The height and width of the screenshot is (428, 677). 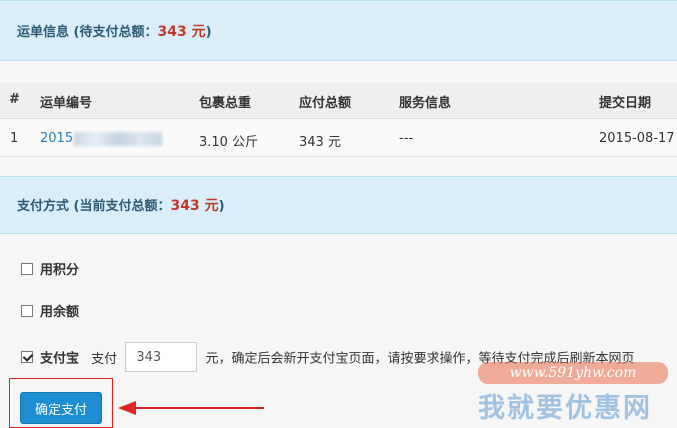 I want to click on pending-total-amount: 343 元, so click(x=181, y=31).